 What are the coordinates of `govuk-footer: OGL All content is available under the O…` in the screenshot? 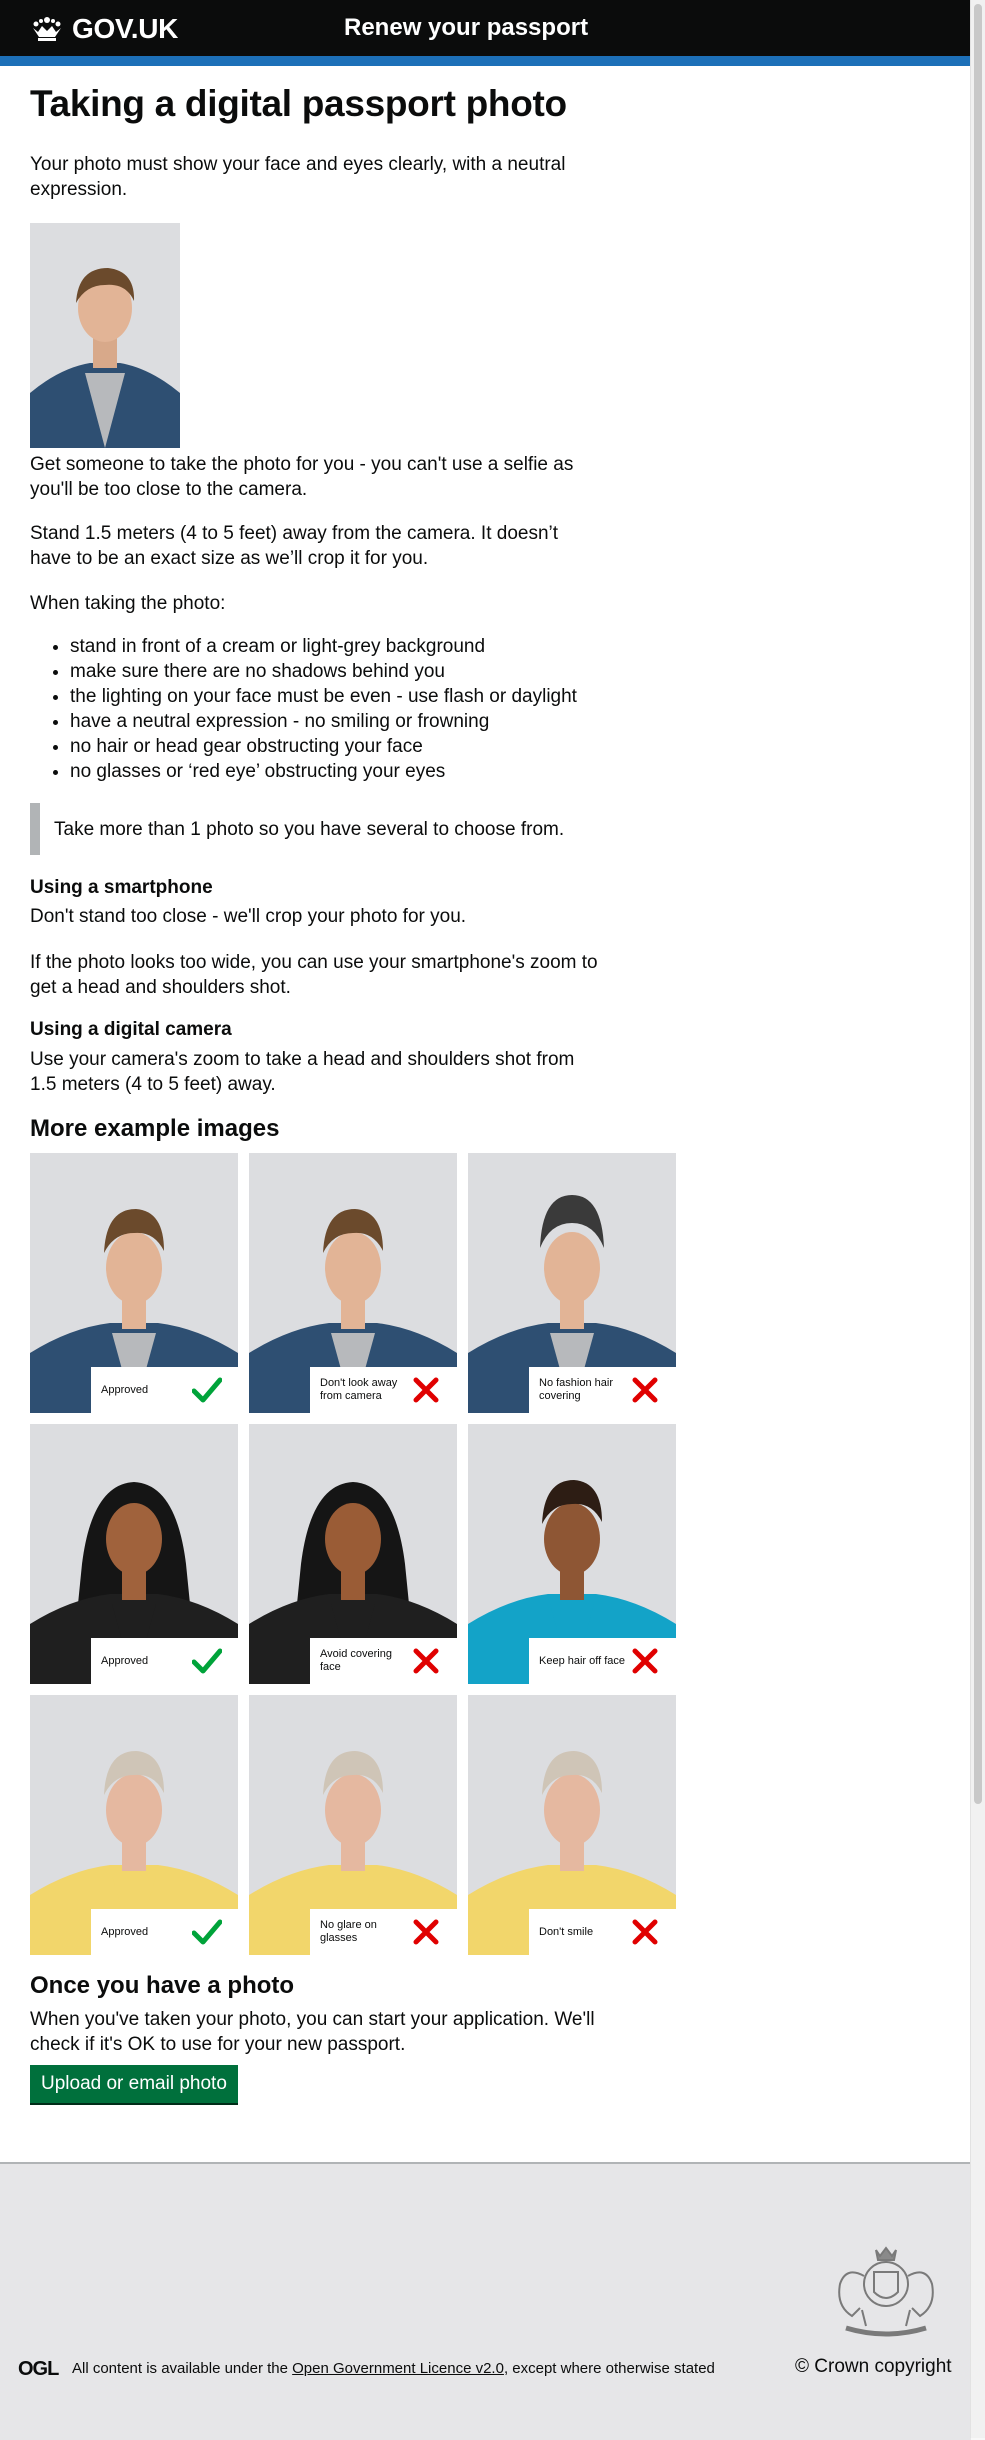 It's located at (485, 2301).